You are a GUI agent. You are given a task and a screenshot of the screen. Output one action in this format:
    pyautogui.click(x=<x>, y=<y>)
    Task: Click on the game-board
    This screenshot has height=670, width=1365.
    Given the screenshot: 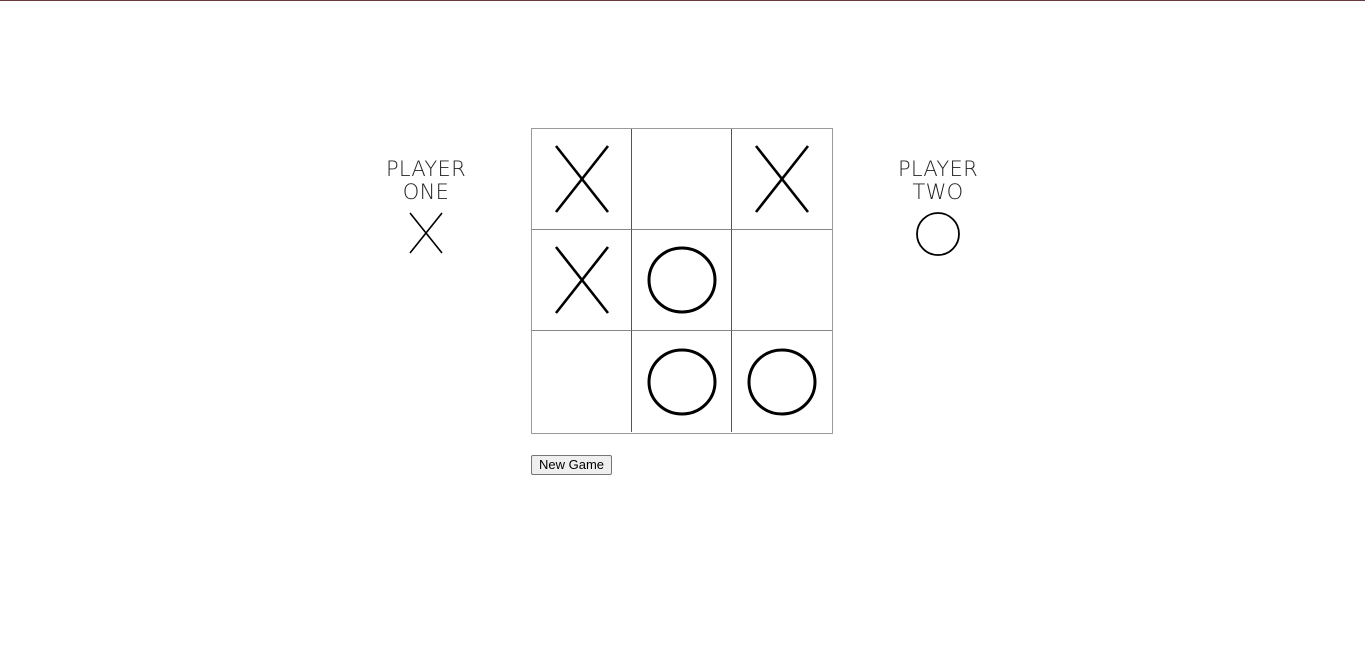 What is the action you would take?
    pyautogui.click(x=682, y=281)
    